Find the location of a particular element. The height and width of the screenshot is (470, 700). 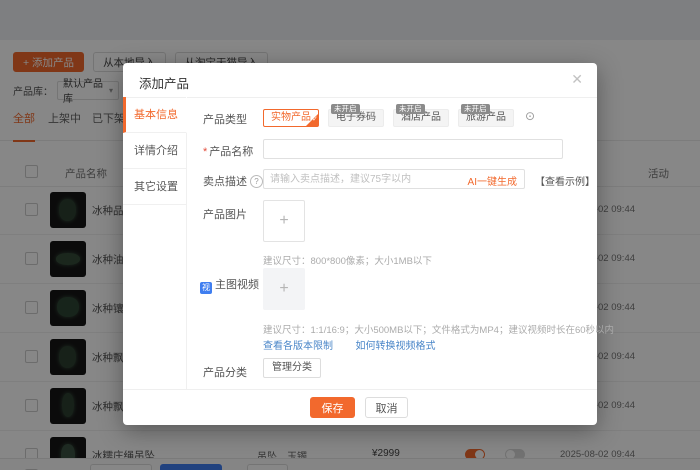

modal-footer: 保存 取消 is located at coordinates (360, 407).